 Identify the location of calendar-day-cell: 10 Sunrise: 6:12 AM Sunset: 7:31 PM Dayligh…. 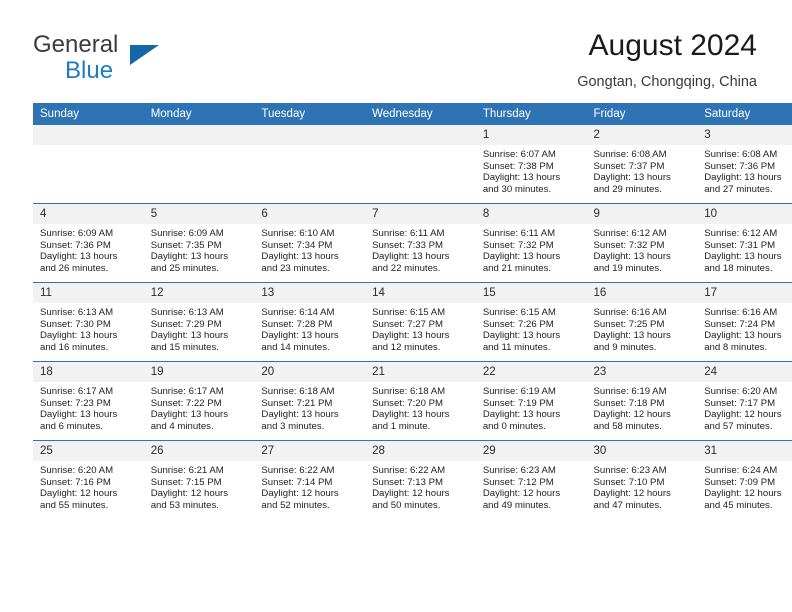
(744, 243).